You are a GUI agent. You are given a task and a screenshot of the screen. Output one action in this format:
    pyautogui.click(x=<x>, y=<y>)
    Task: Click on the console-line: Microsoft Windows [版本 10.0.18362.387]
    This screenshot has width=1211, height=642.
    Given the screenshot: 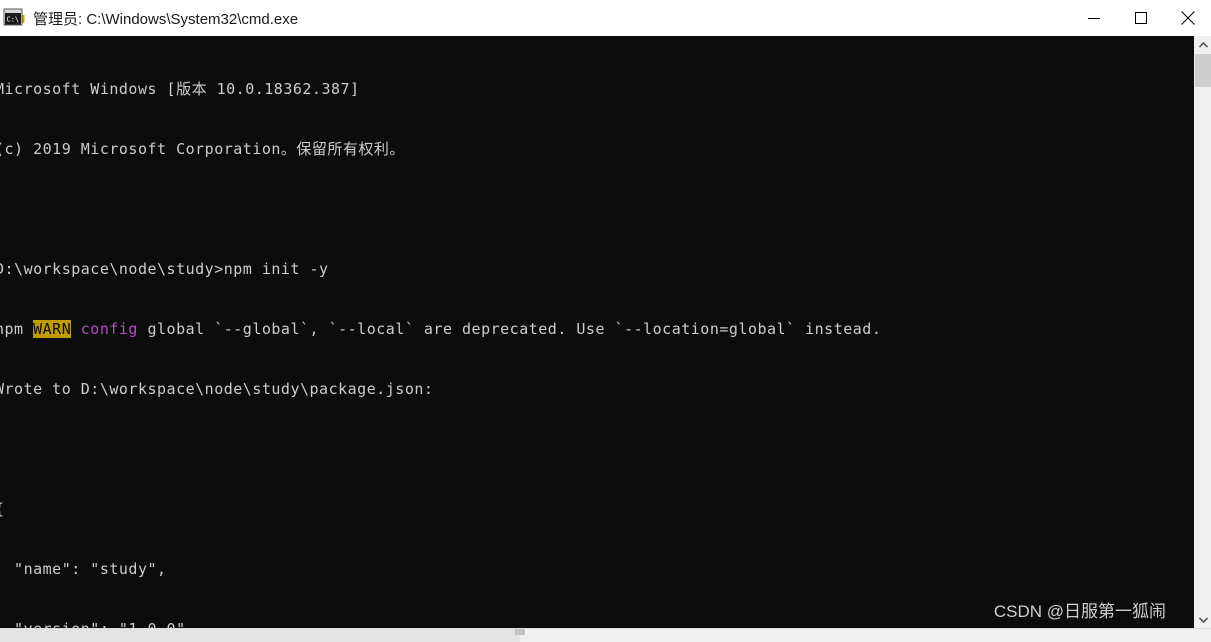 What is the action you would take?
    pyautogui.click(x=180, y=89)
    